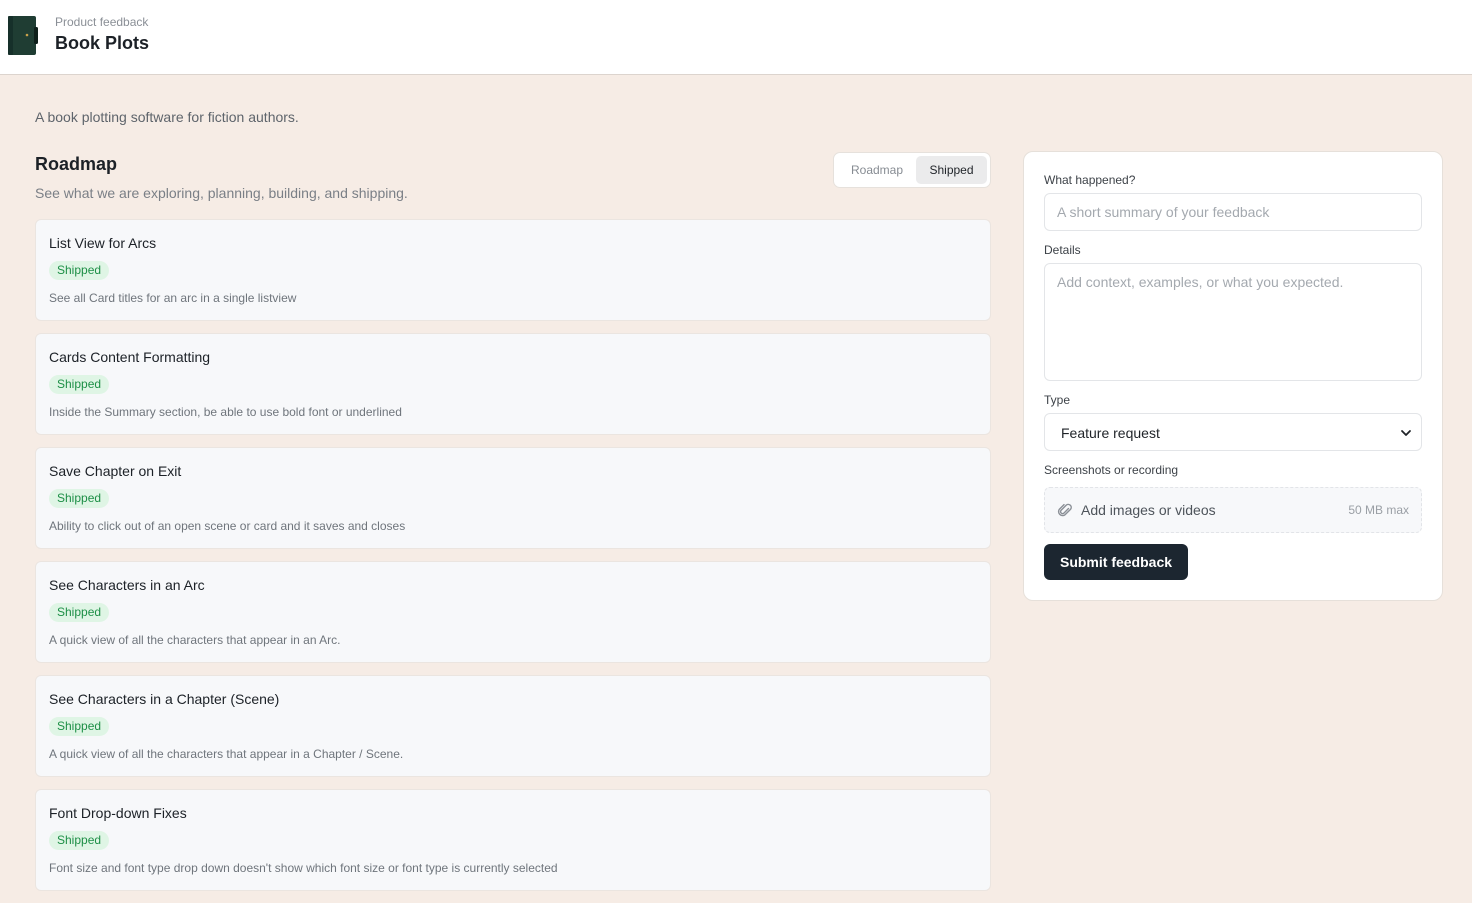 This screenshot has height=903, width=1472. I want to click on card-title: Cards Content Formatting, so click(130, 357).